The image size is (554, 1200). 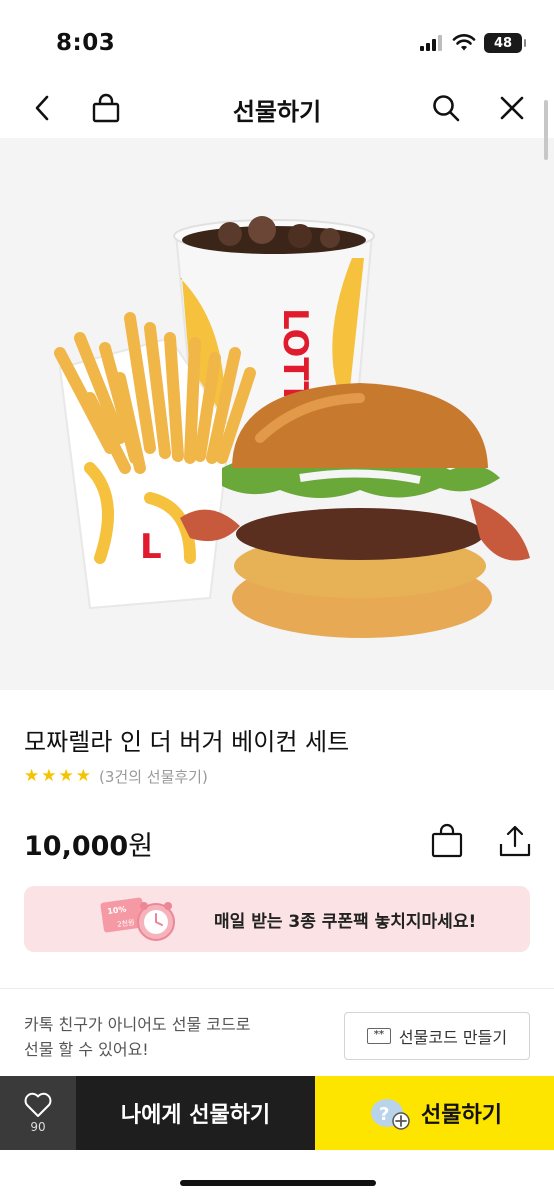 I want to click on coupon-banner-text: 매일 받는 3종 쿠폰팩 놓치지마세요!, so click(x=345, y=922).